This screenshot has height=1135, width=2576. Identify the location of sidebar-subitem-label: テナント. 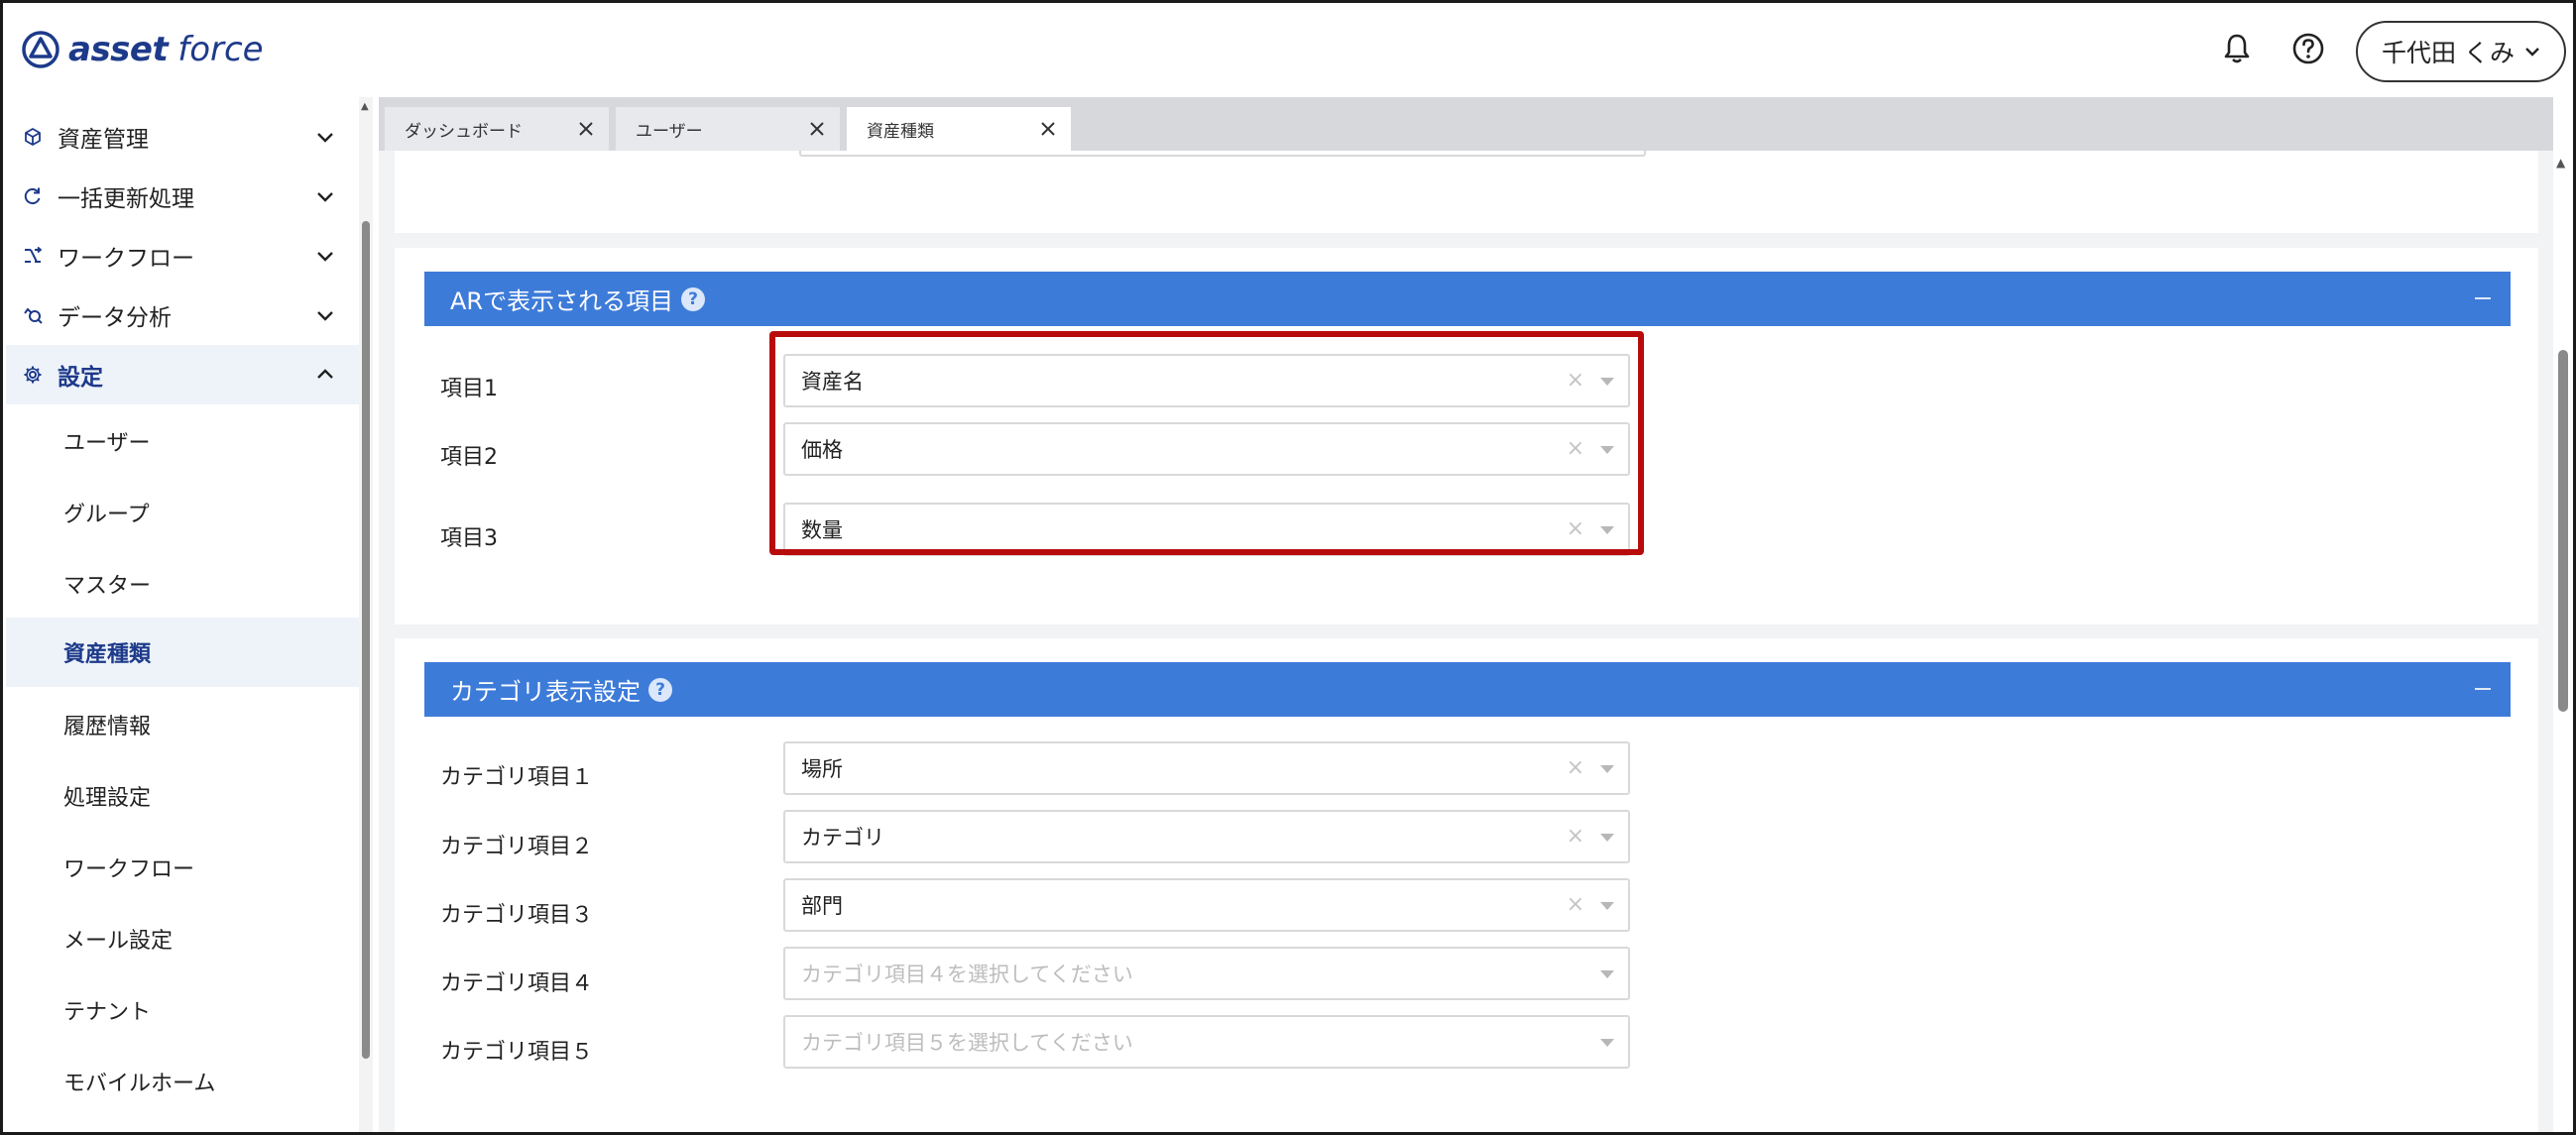
(108, 1013).